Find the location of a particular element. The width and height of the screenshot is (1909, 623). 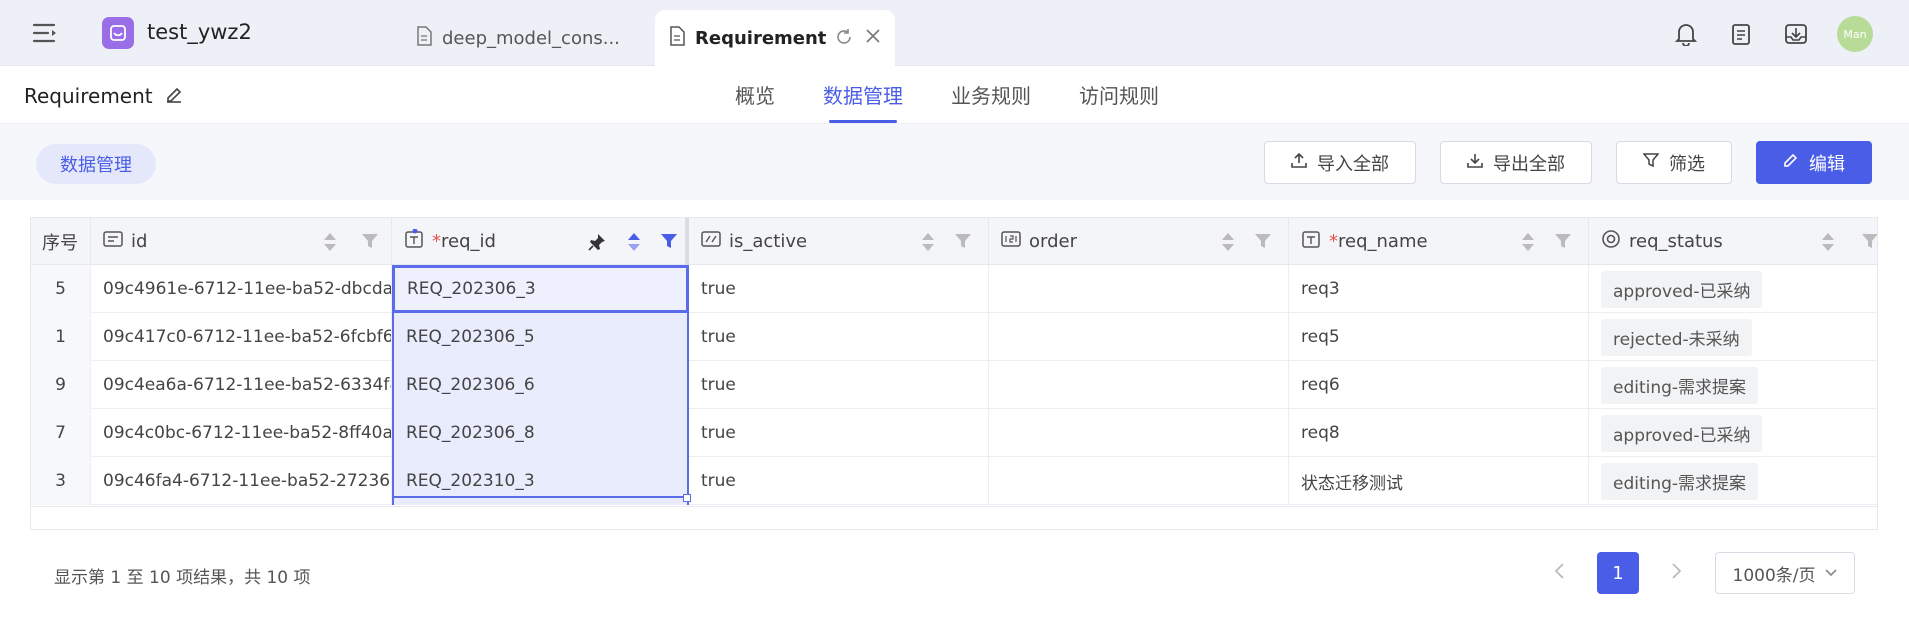

page-size-select: 1000条/页 is located at coordinates (1785, 573).